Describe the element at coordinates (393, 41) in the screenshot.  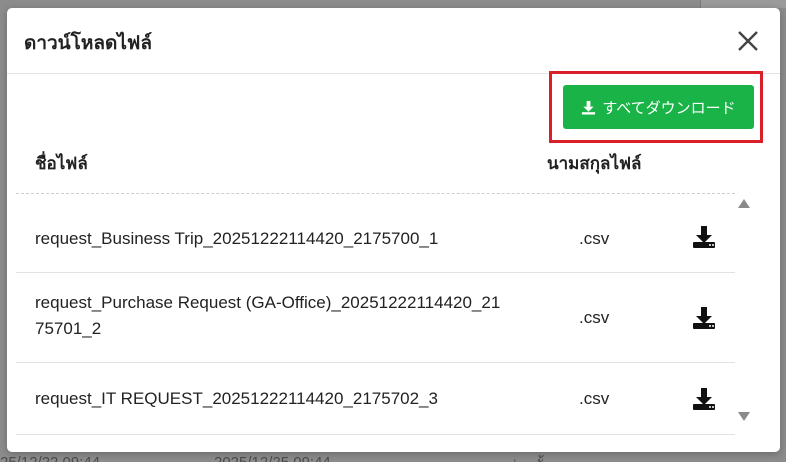
I see `dialog-header: ดาวน์โหลดไฟล์` at that location.